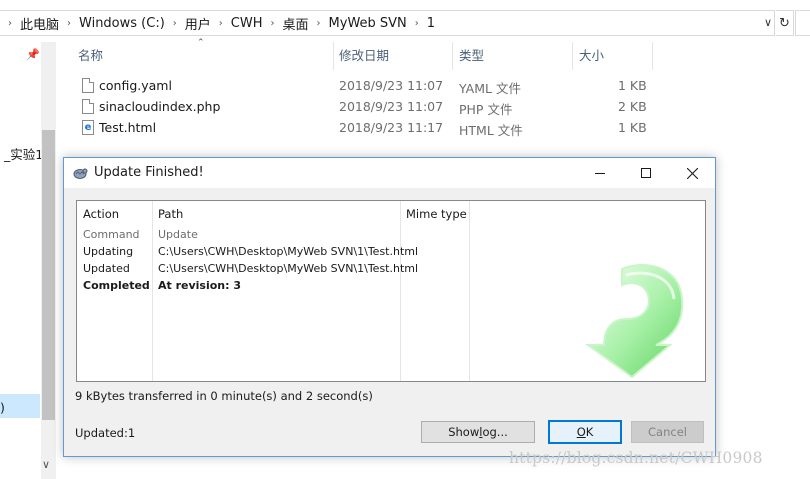 Image resolution: width=810 pixels, height=479 pixels. Describe the element at coordinates (368, 23) in the screenshot. I see `breadcrumb-item: MyWeb SVN` at that location.